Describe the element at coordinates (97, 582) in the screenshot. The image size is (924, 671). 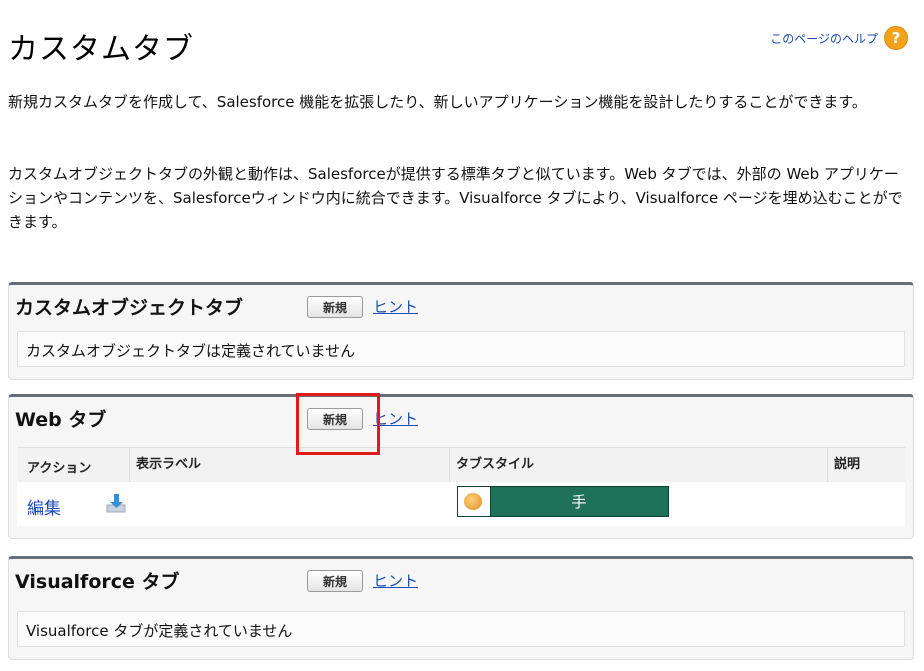
I see `panel-title: Visualforce タブ` at that location.